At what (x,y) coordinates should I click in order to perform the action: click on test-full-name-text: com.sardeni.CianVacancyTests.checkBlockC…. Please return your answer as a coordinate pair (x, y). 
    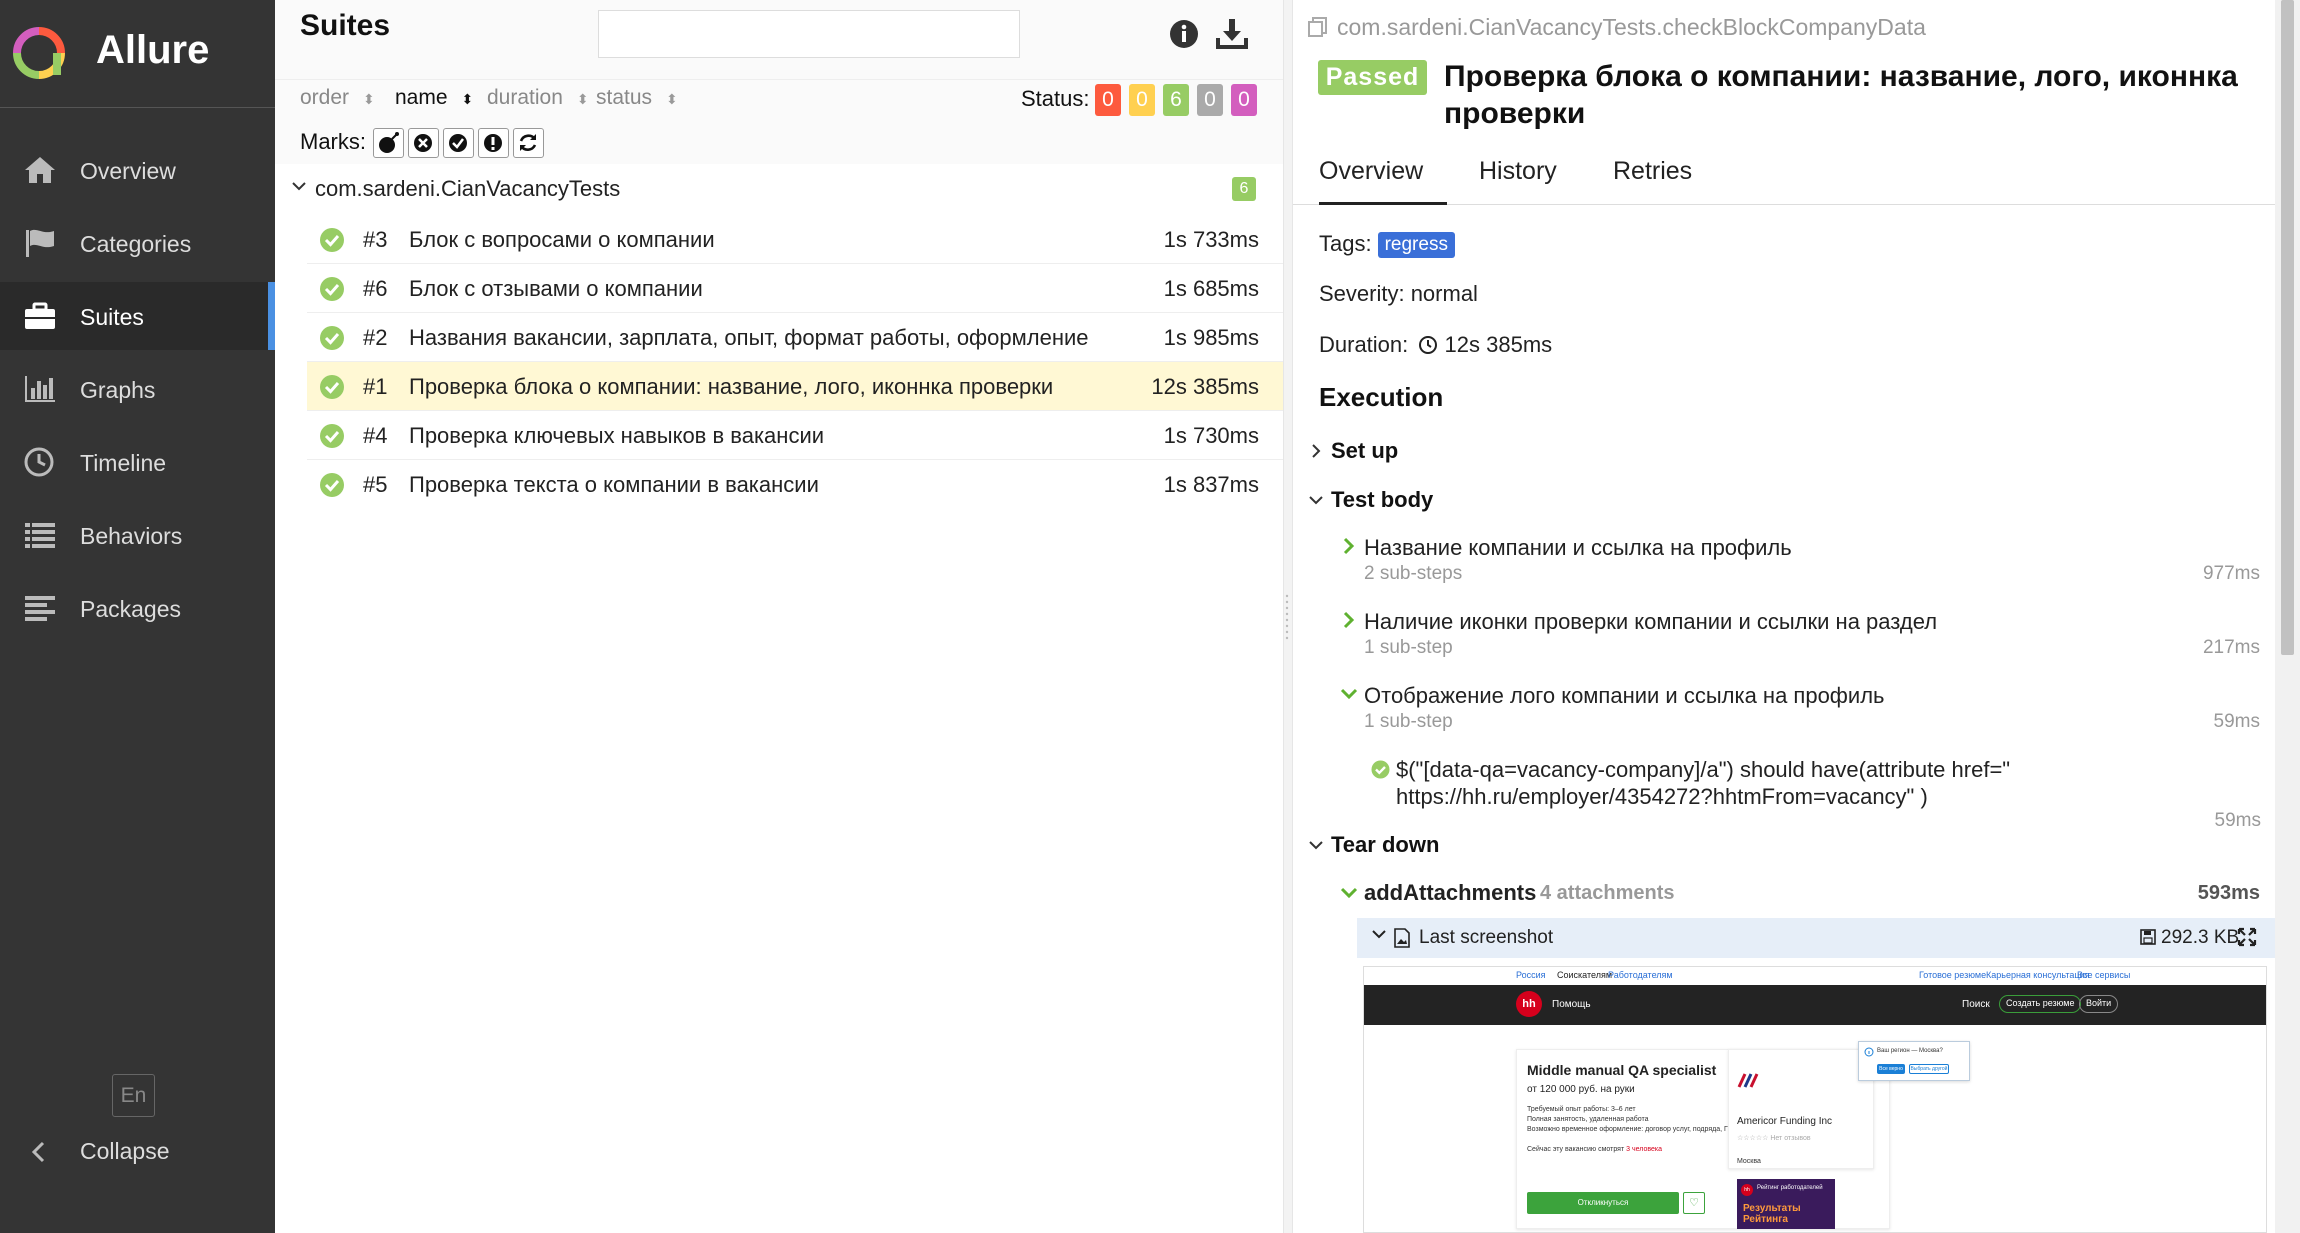
    Looking at the image, I should click on (1631, 27).